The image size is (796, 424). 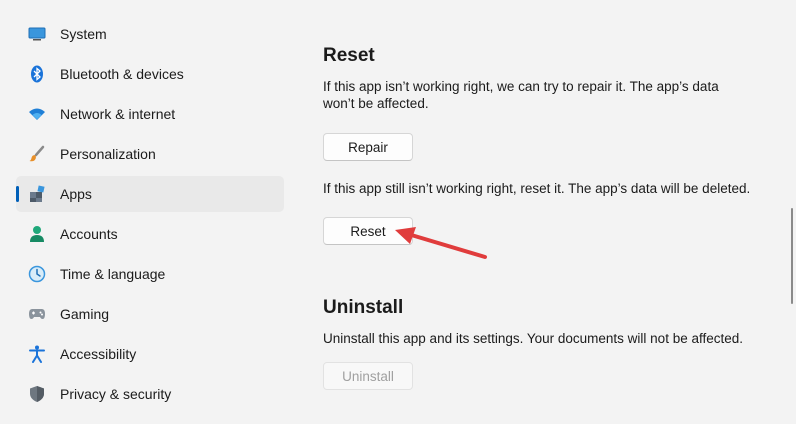 I want to click on paintbrush-icon, so click(x=37, y=154).